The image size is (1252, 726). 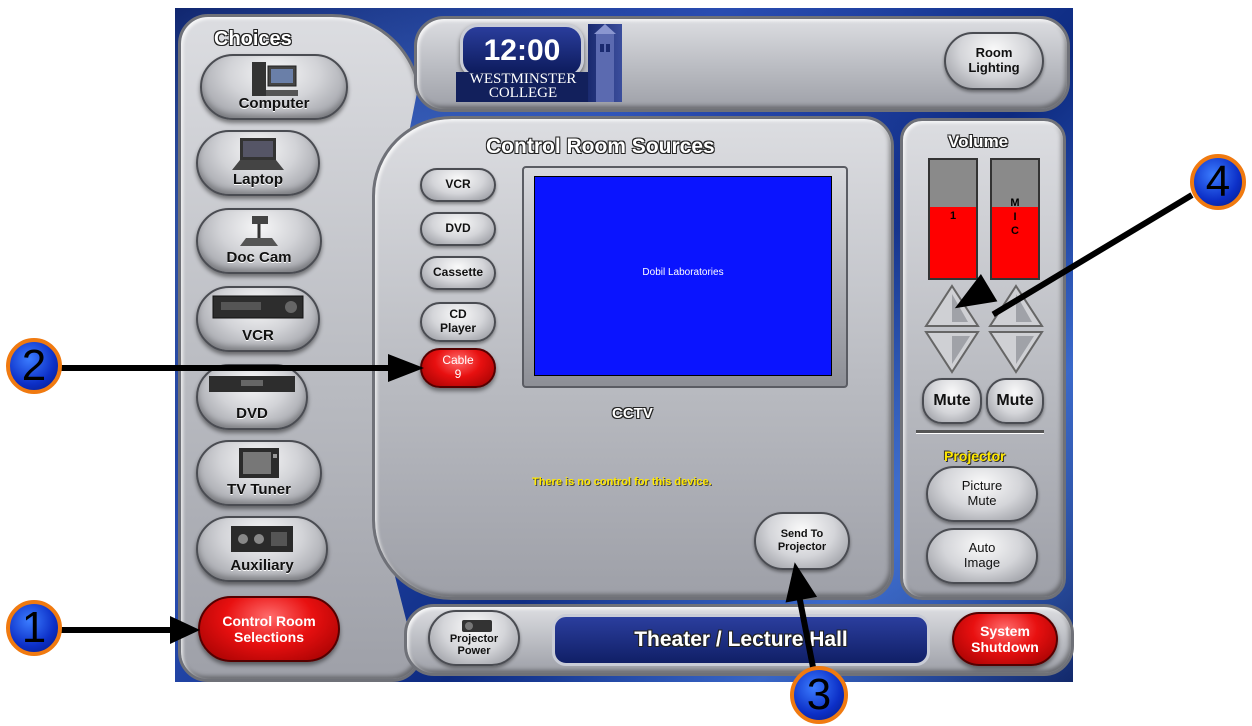 I want to click on preview-screen: Dobil Laboratories, so click(x=683, y=276).